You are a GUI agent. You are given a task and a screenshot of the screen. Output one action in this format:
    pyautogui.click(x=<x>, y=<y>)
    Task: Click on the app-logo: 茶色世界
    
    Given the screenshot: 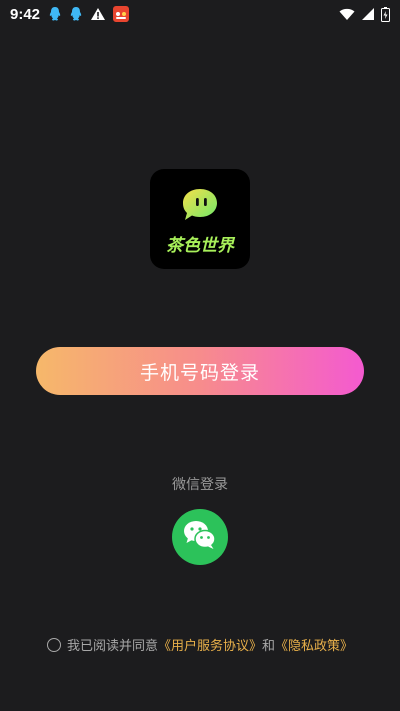 What is the action you would take?
    pyautogui.click(x=200, y=219)
    